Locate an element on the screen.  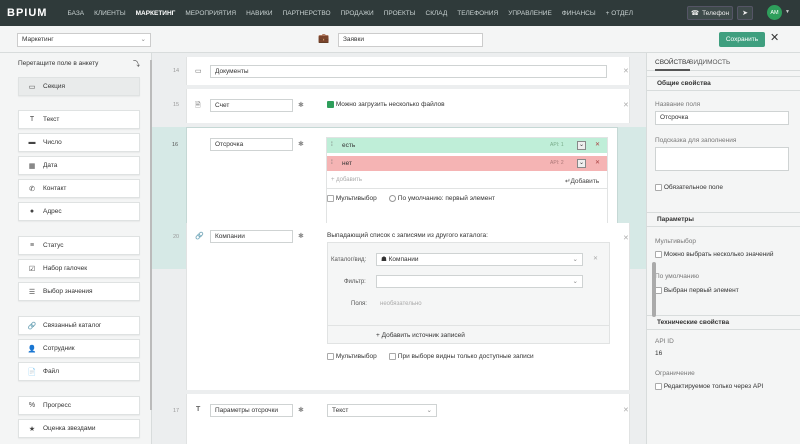
nav-item-management: УПРАВЛЕНИЕ is located at coordinates (530, 13).